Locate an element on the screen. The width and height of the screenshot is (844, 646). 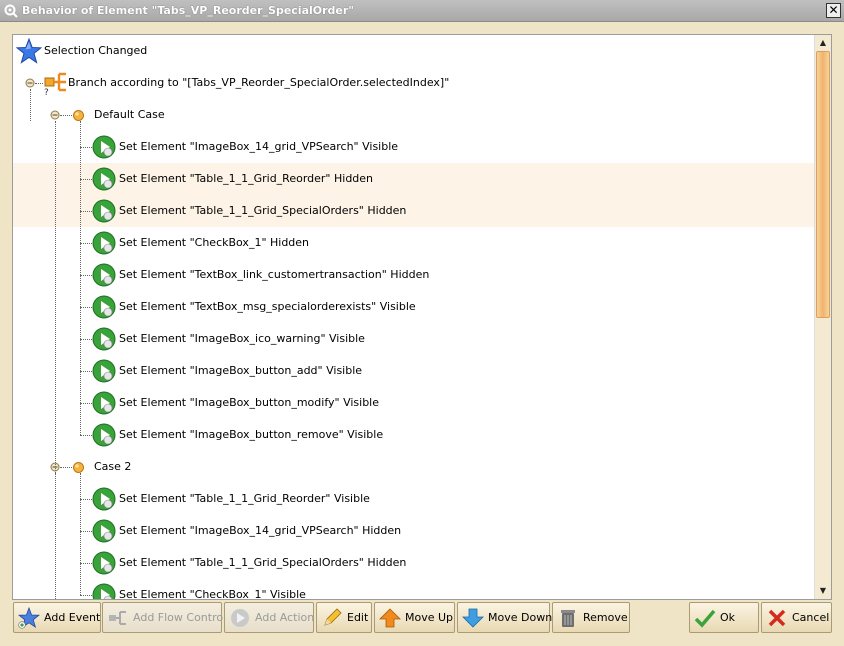
move-up-button: Move Up is located at coordinates (414, 617).